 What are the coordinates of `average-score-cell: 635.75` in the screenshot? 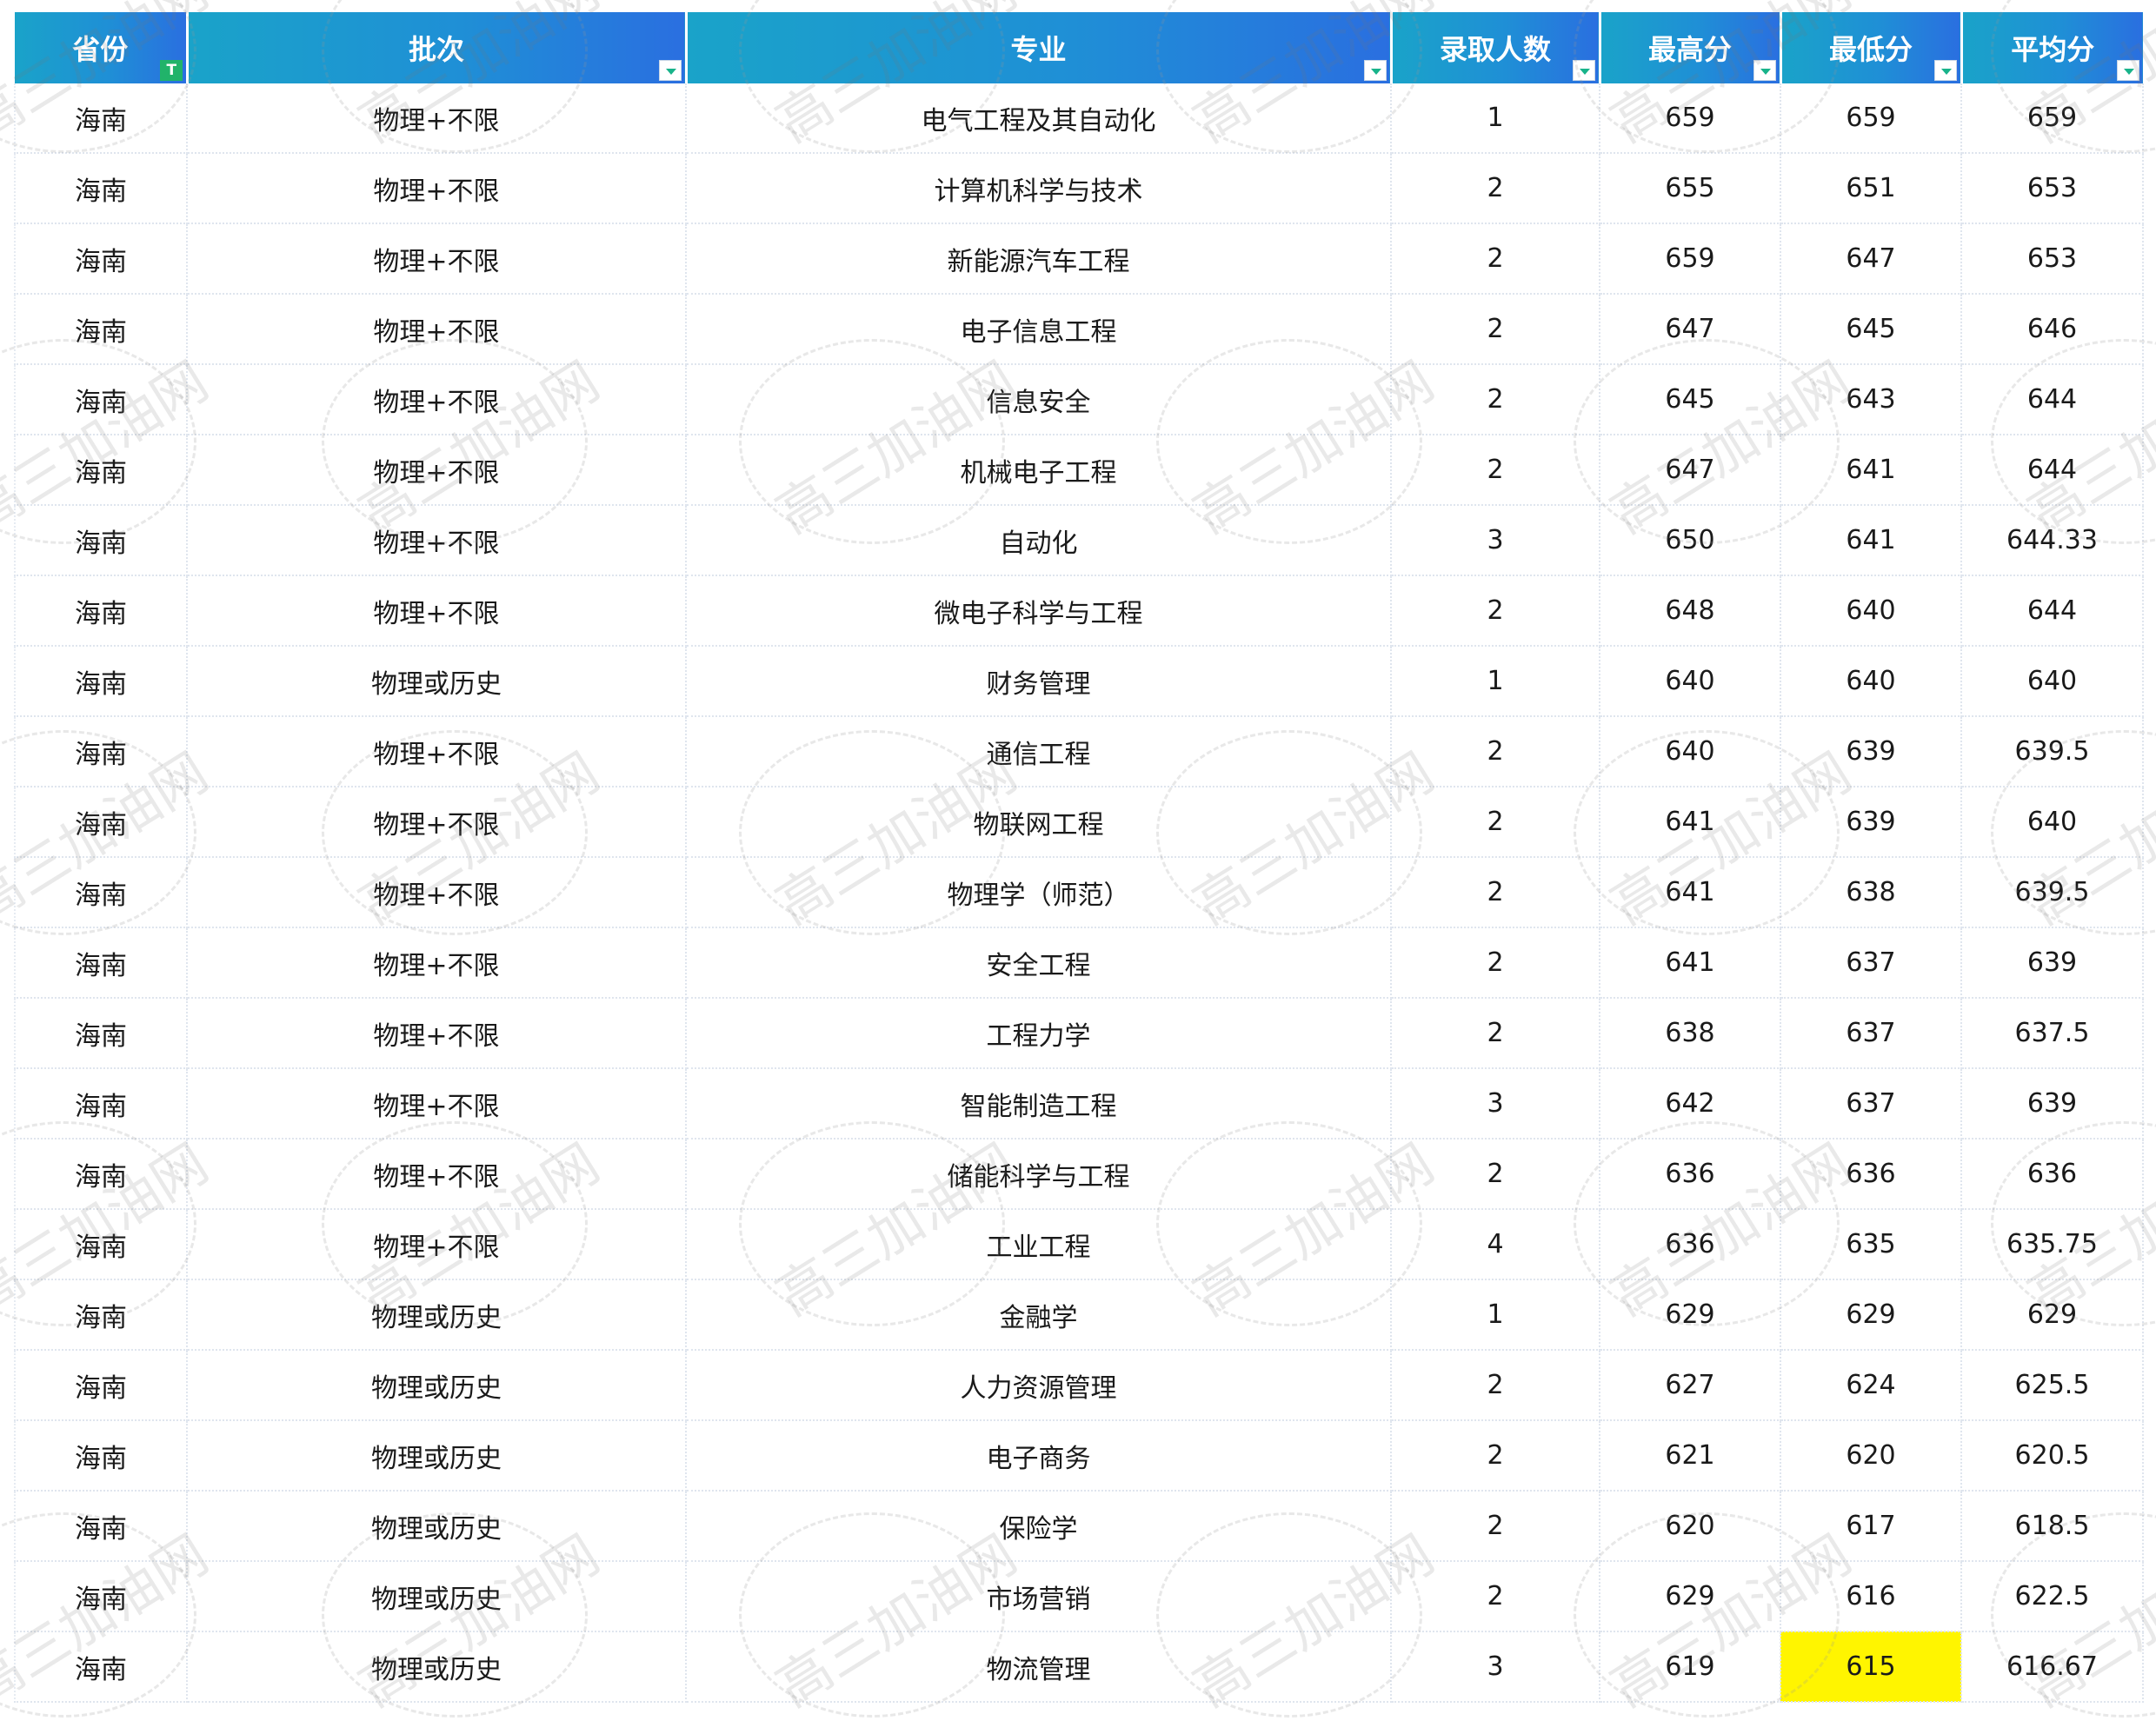 It's located at (2053, 1244).